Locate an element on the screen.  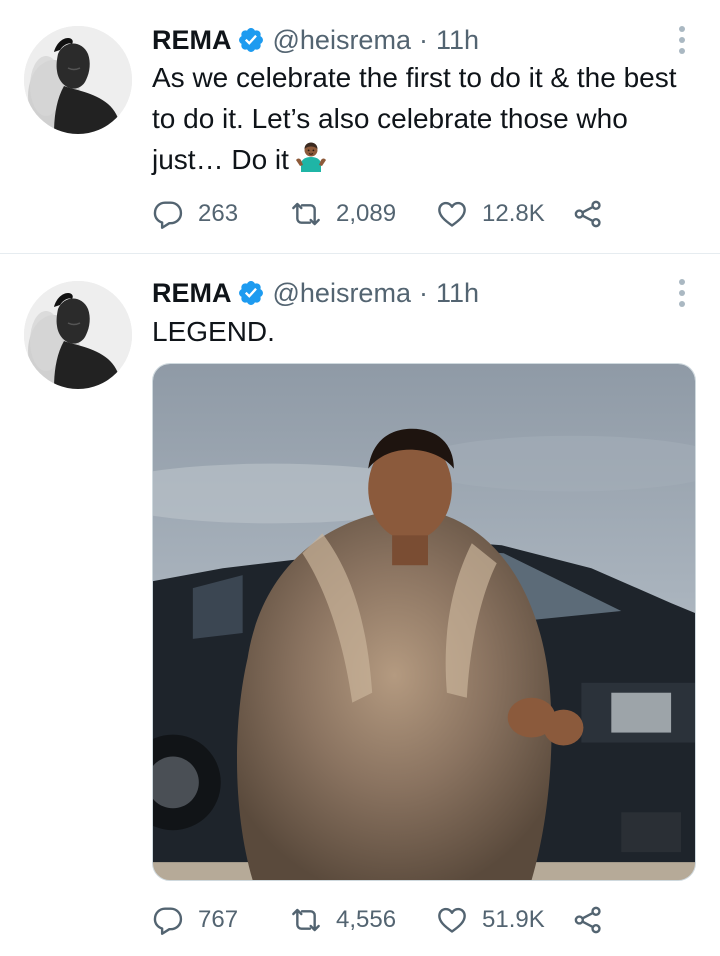
retweet-button: 2,089 is located at coordinates (363, 214).